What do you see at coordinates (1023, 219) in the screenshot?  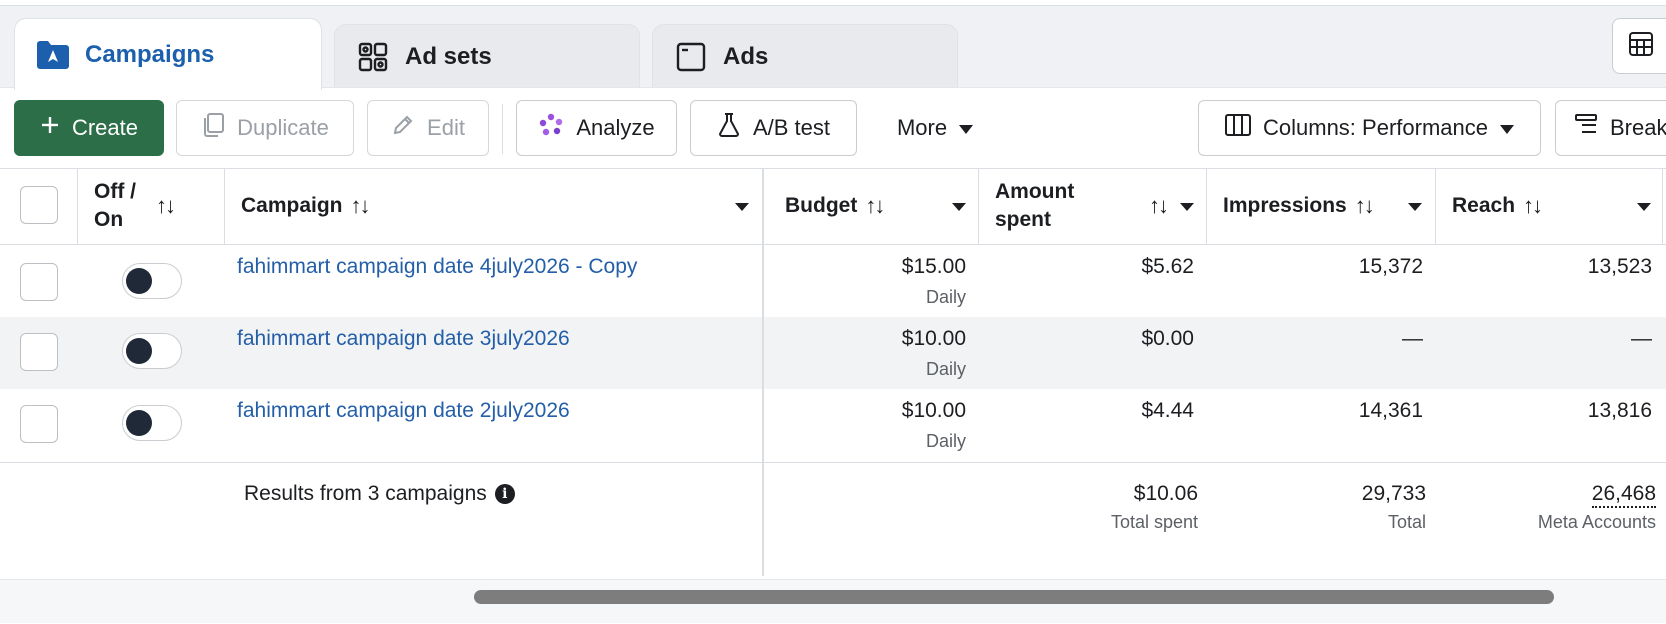 I see `header-amount-line2: spent` at bounding box center [1023, 219].